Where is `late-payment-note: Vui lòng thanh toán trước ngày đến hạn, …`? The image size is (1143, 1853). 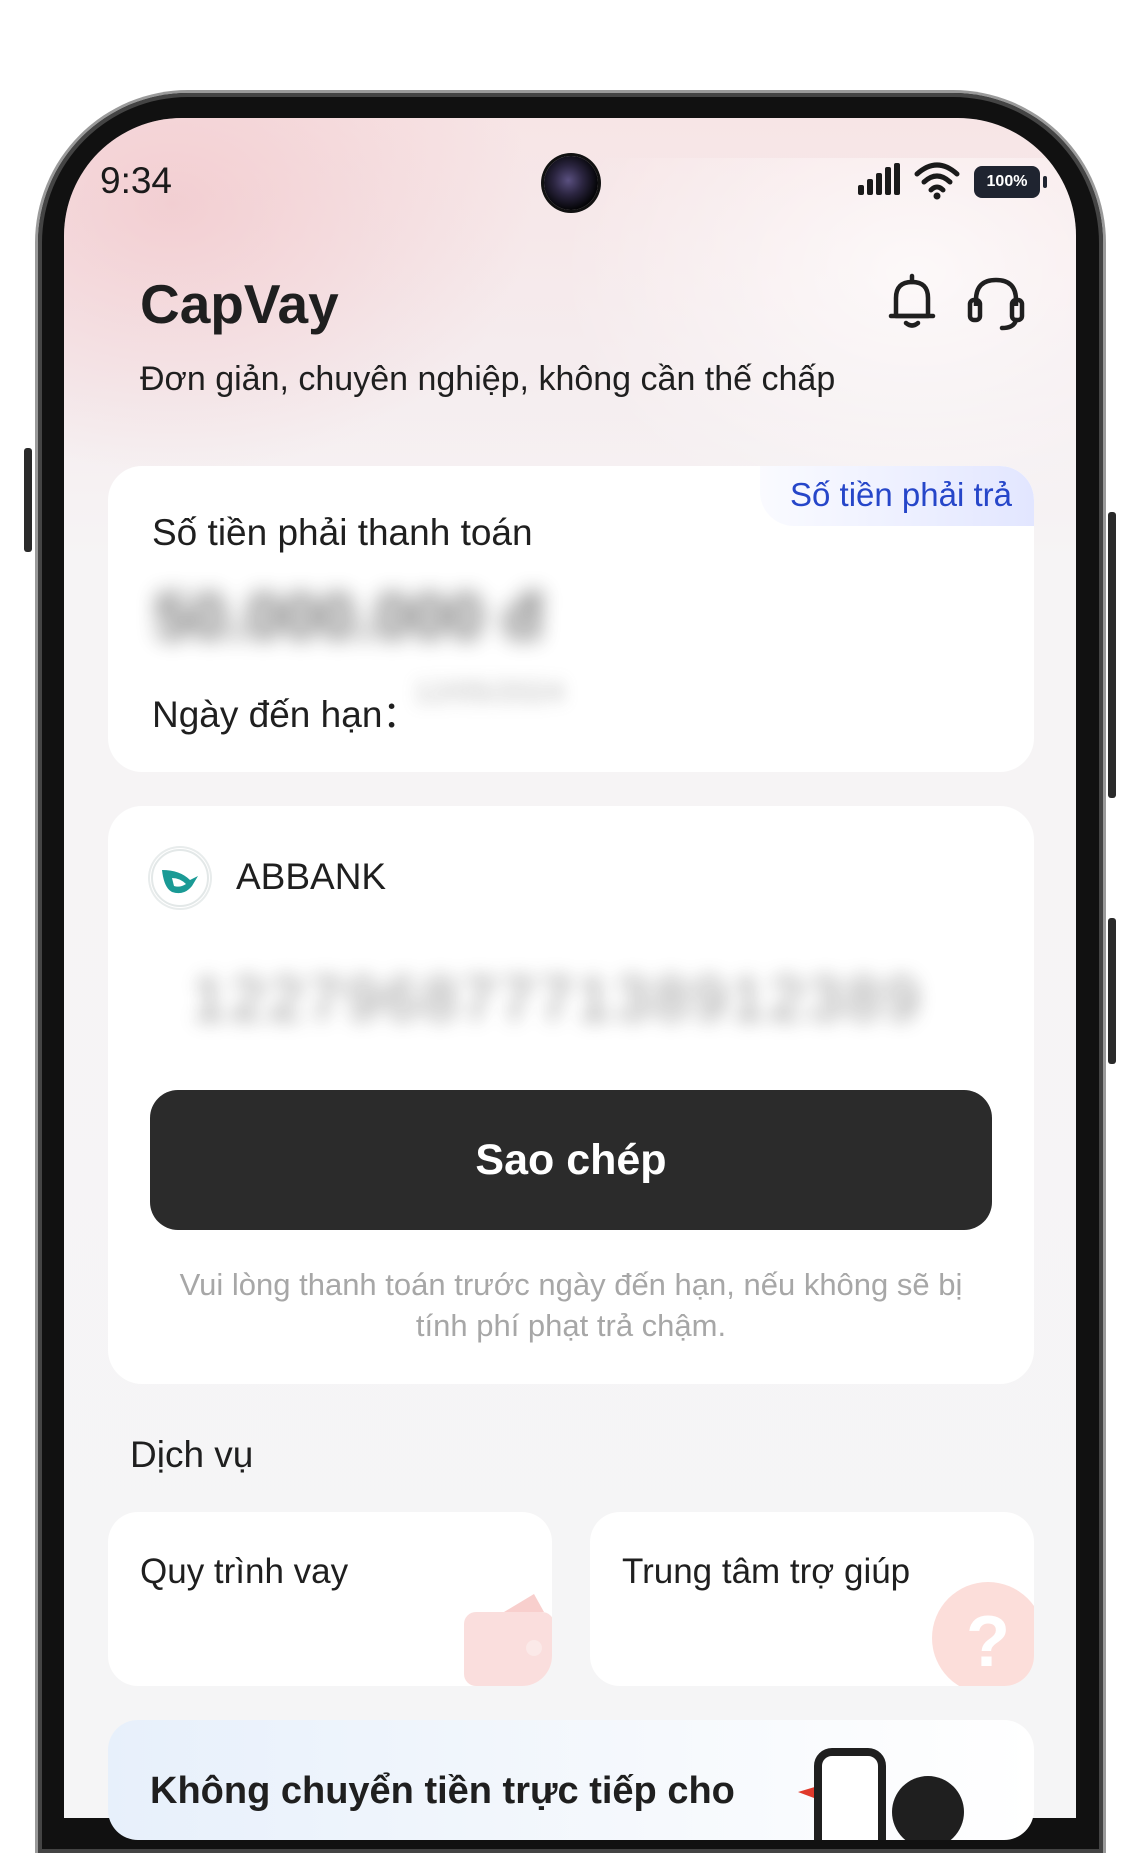 late-payment-note: Vui lòng thanh toán trước ngày đến hạn, … is located at coordinates (571, 1305).